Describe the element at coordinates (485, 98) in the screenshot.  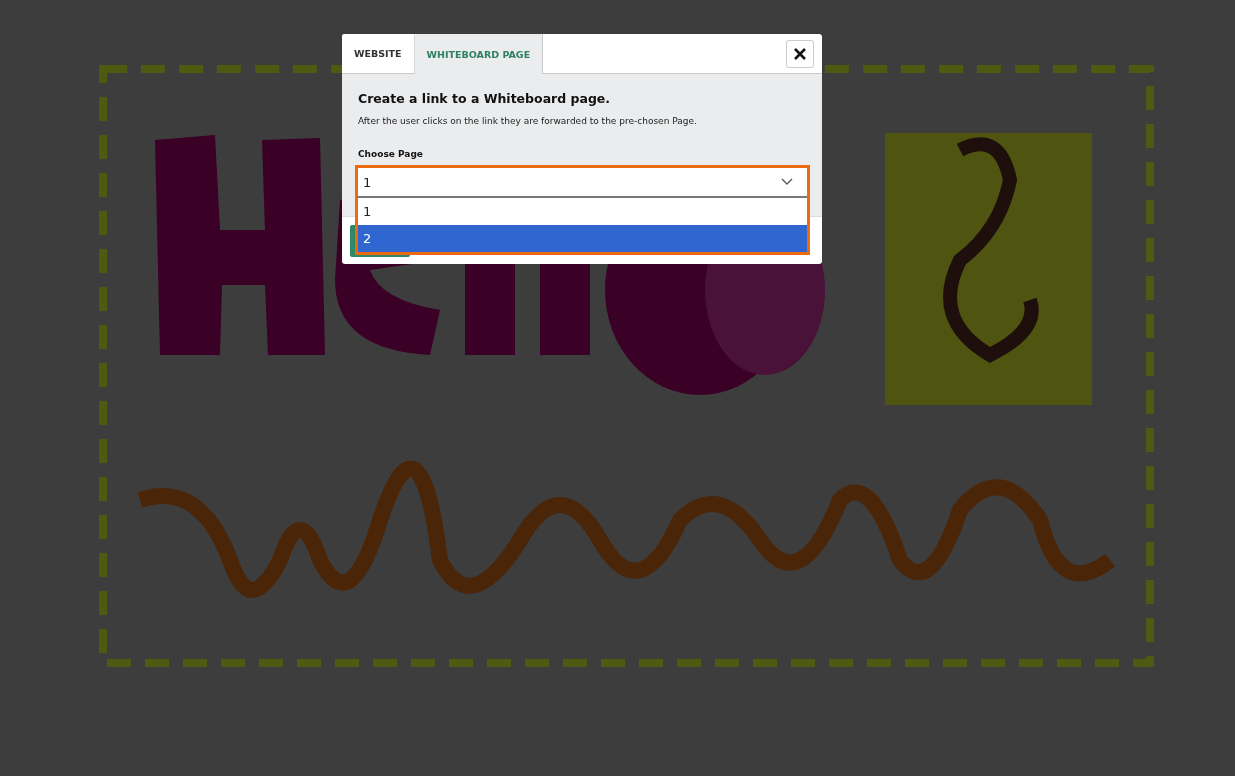
I see `dialog-heading: Create a link to a Whiteboard page.` at that location.